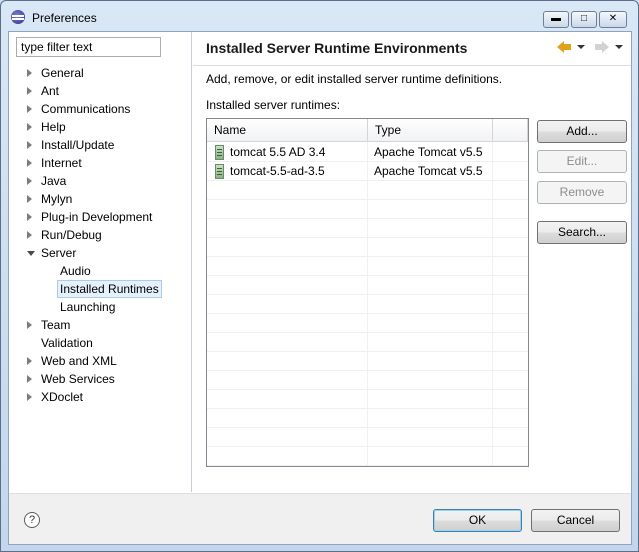 This screenshot has width=639, height=552. I want to click on tree-item: Team, so click(100, 325).